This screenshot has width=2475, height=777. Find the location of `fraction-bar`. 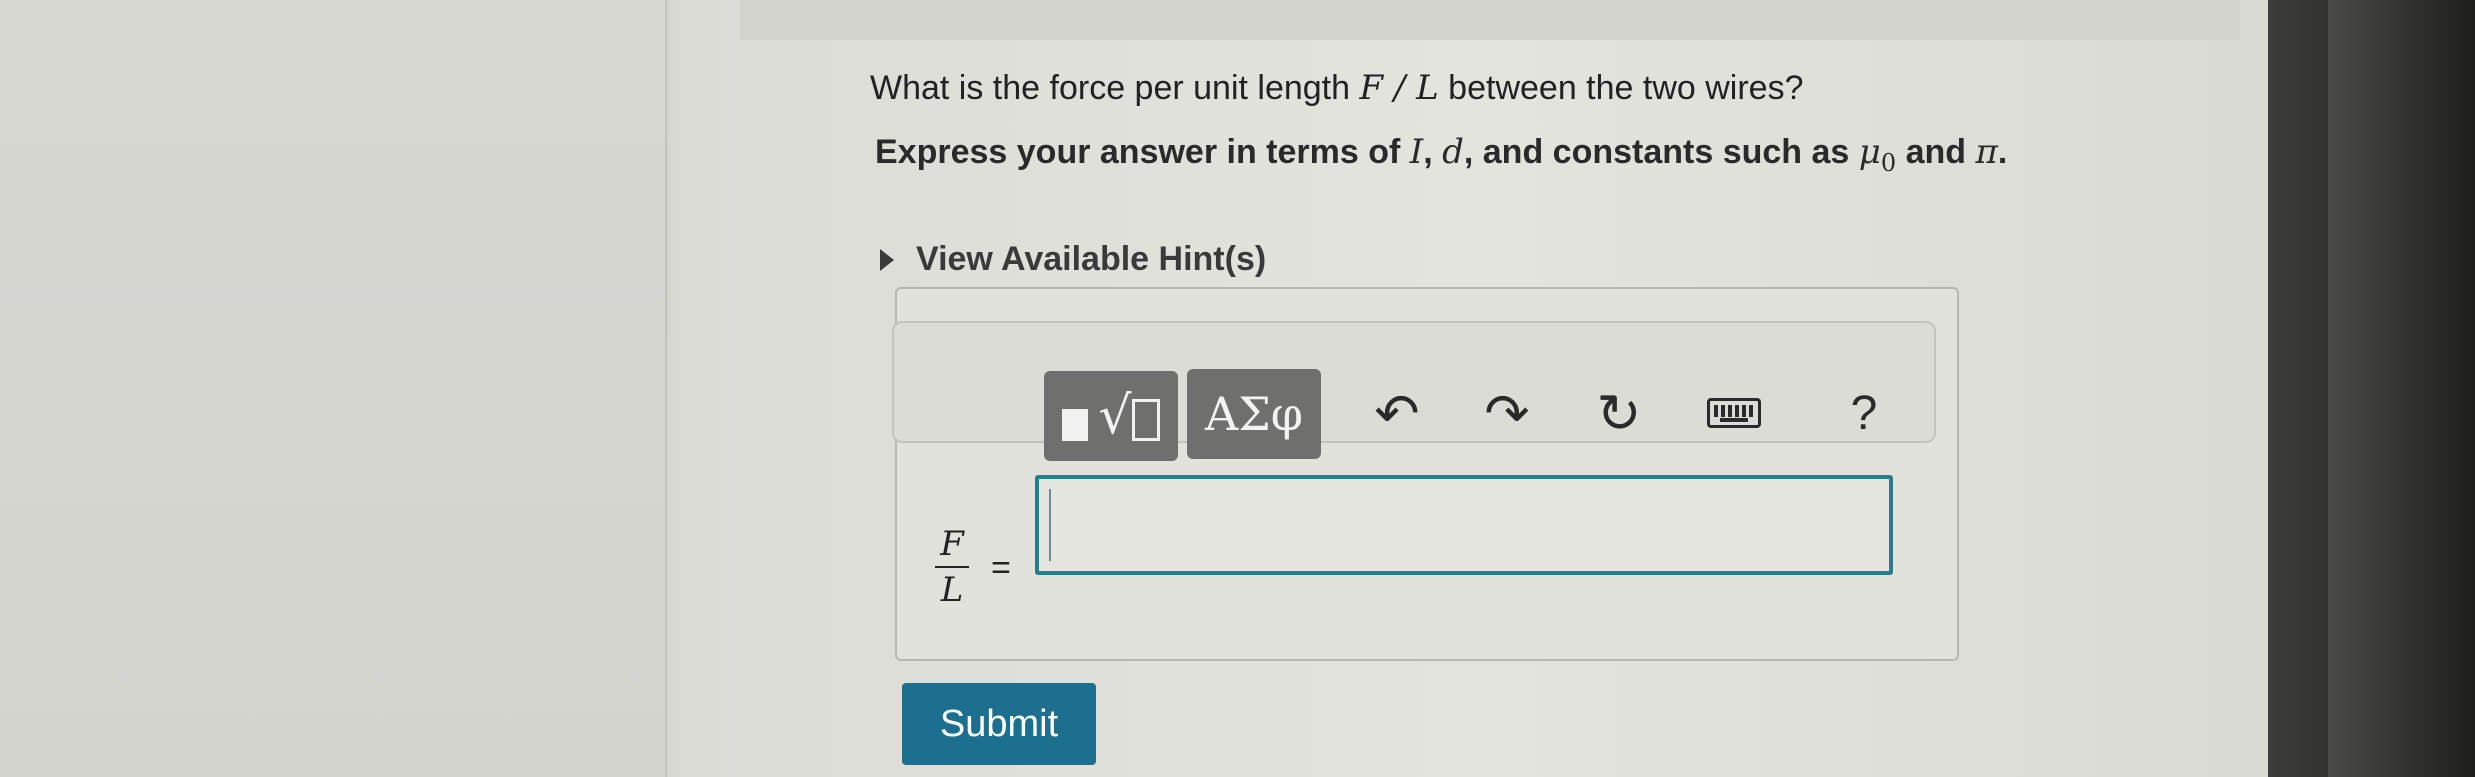

fraction-bar is located at coordinates (952, 567).